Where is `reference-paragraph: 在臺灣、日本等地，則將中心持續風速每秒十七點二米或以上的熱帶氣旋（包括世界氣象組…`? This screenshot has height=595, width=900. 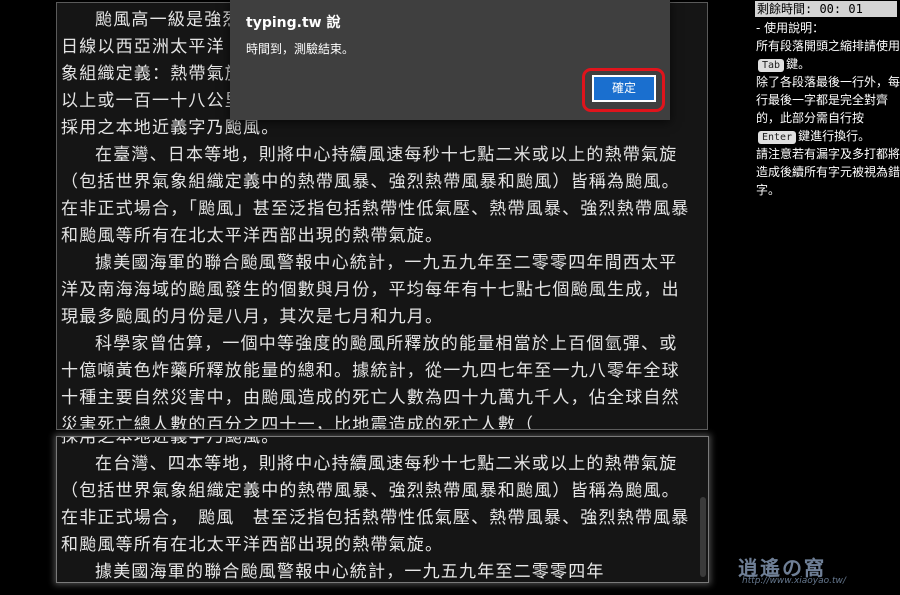 reference-paragraph: 在臺灣、日本等地，則將中心持續風速每秒十七點二米或以上的熱帶氣旋（包括世界氣象組… is located at coordinates (375, 195).